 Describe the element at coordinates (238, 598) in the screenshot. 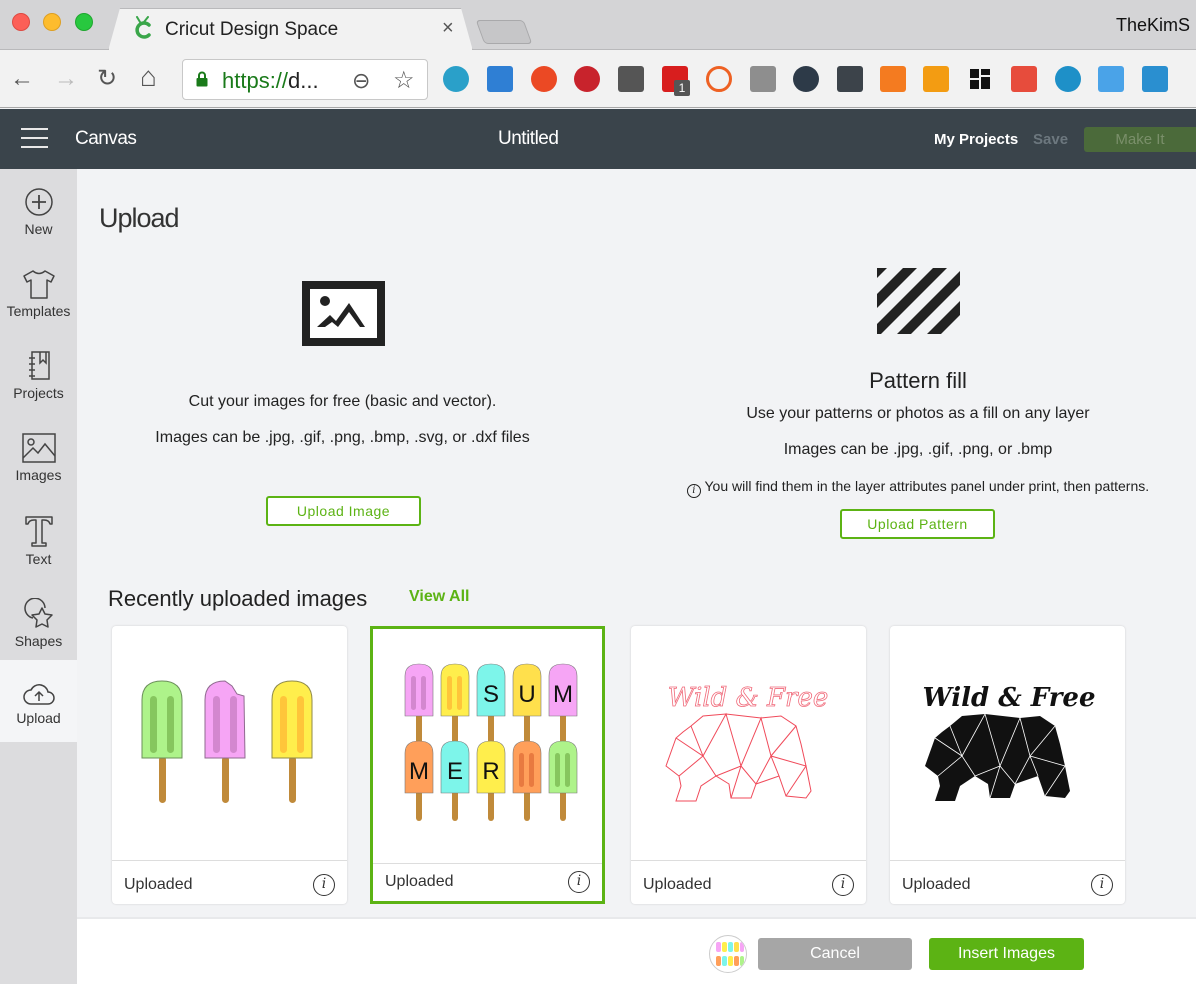

I see `recent-uploads-title: Recently uploaded images` at that location.